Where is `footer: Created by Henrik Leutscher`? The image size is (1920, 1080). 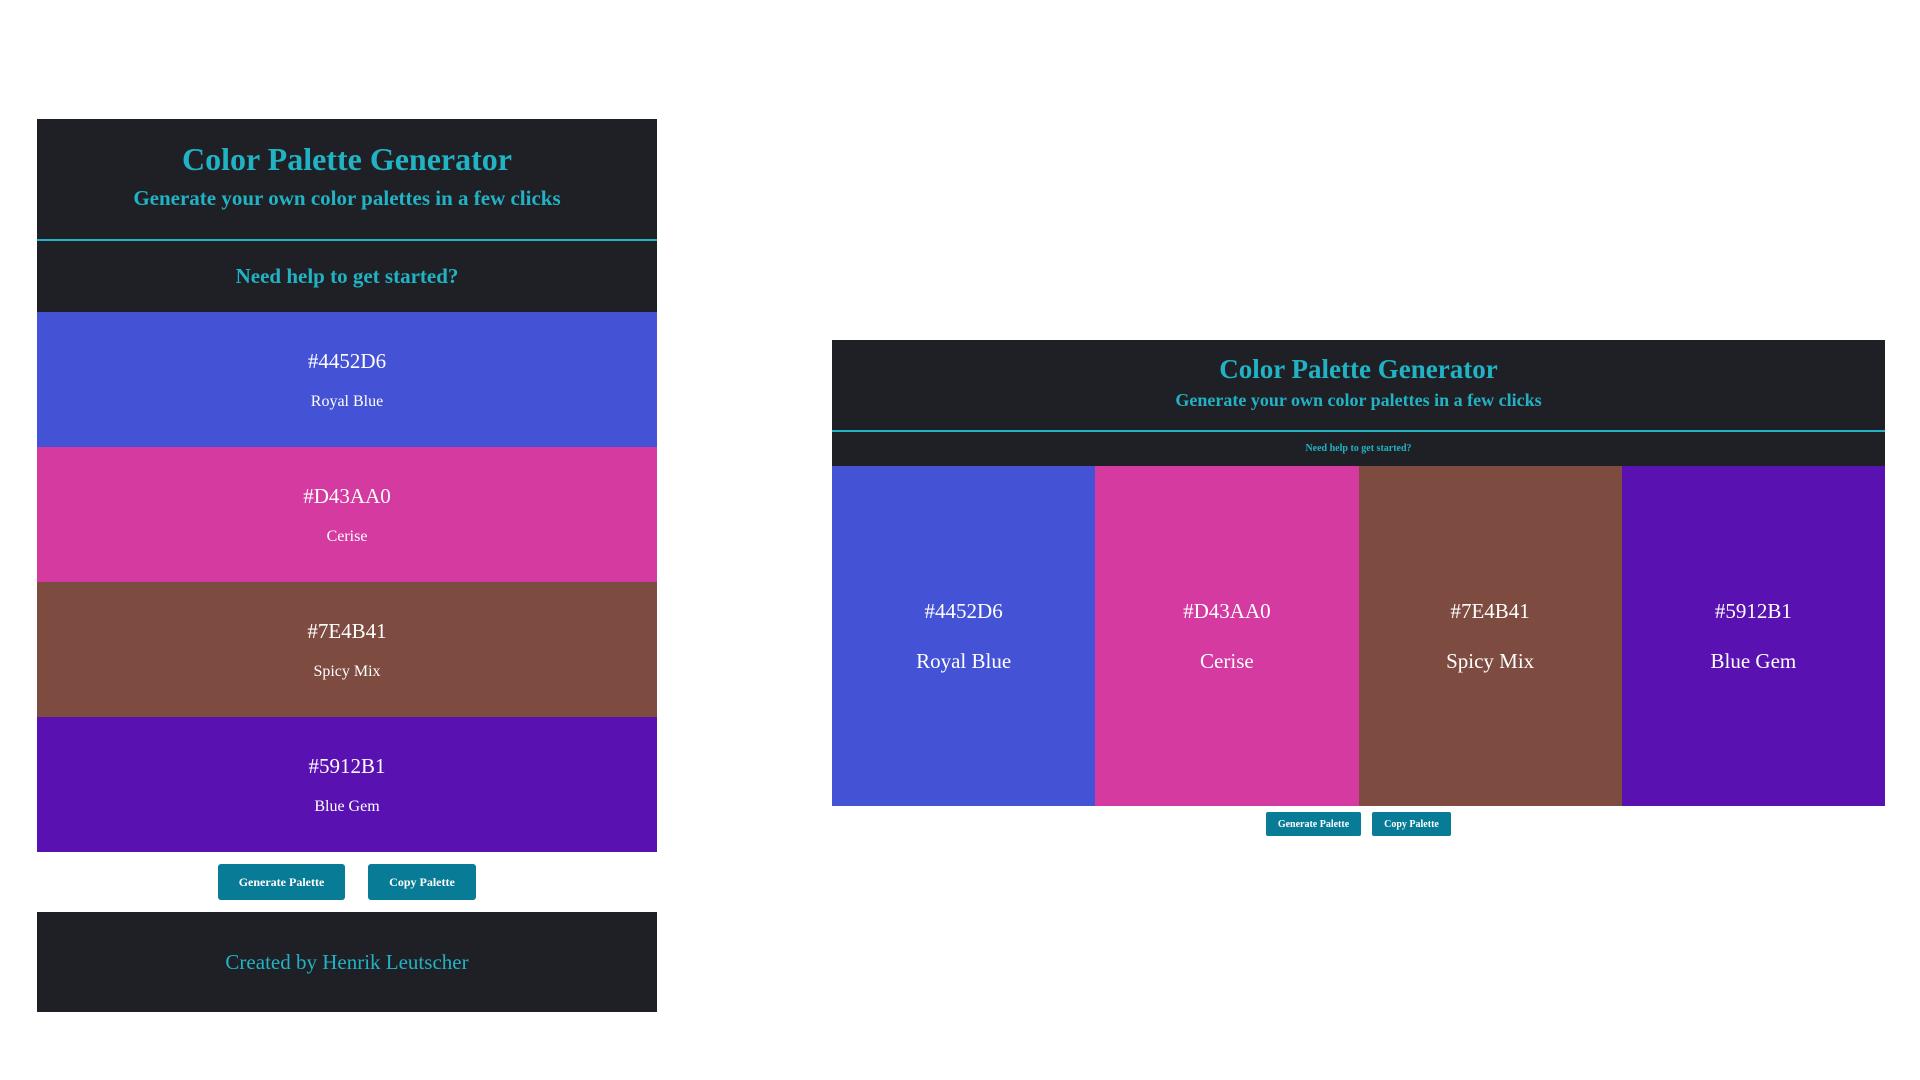 footer: Created by Henrik Leutscher is located at coordinates (347, 962).